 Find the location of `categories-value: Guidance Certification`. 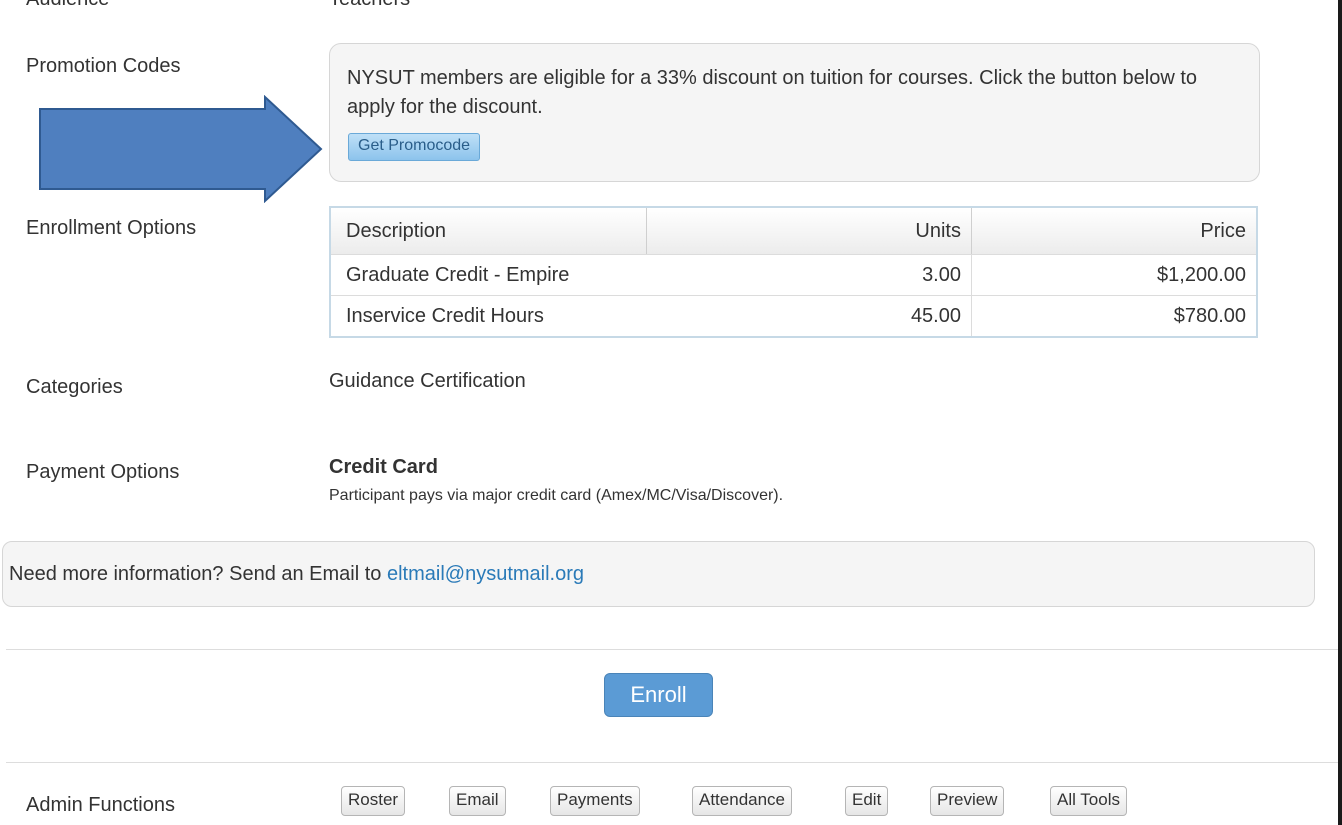

categories-value: Guidance Certification is located at coordinates (427, 381).